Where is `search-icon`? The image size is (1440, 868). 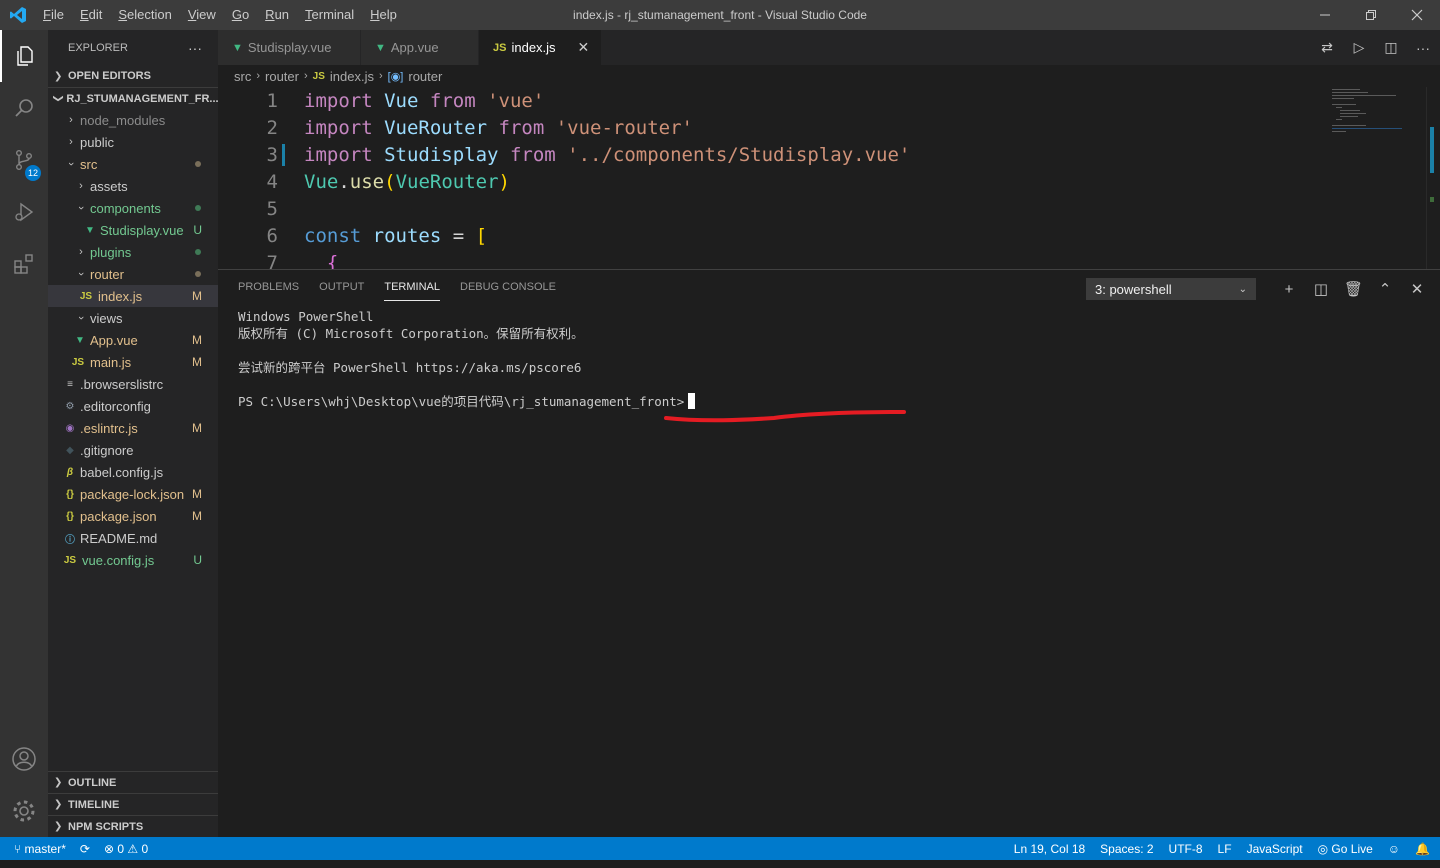
search-icon is located at coordinates (24, 108).